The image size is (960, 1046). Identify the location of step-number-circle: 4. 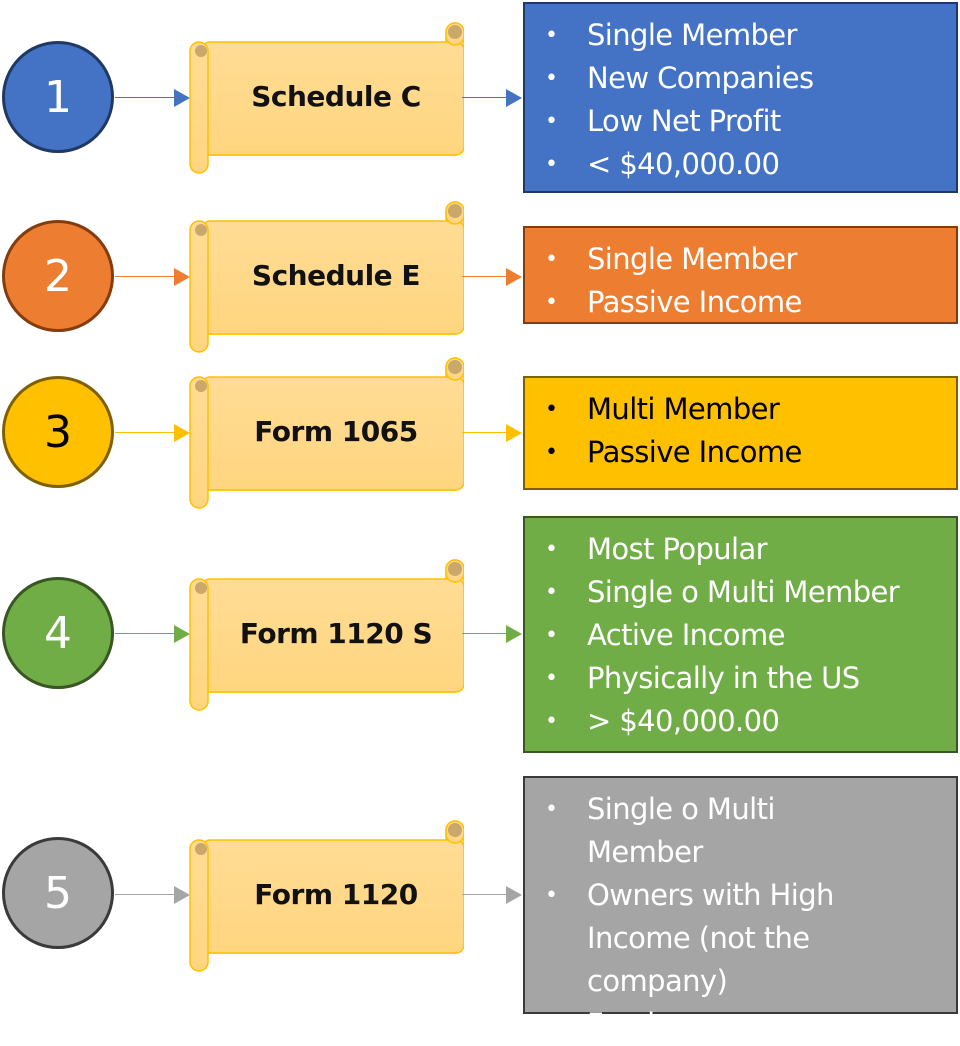
(58, 633).